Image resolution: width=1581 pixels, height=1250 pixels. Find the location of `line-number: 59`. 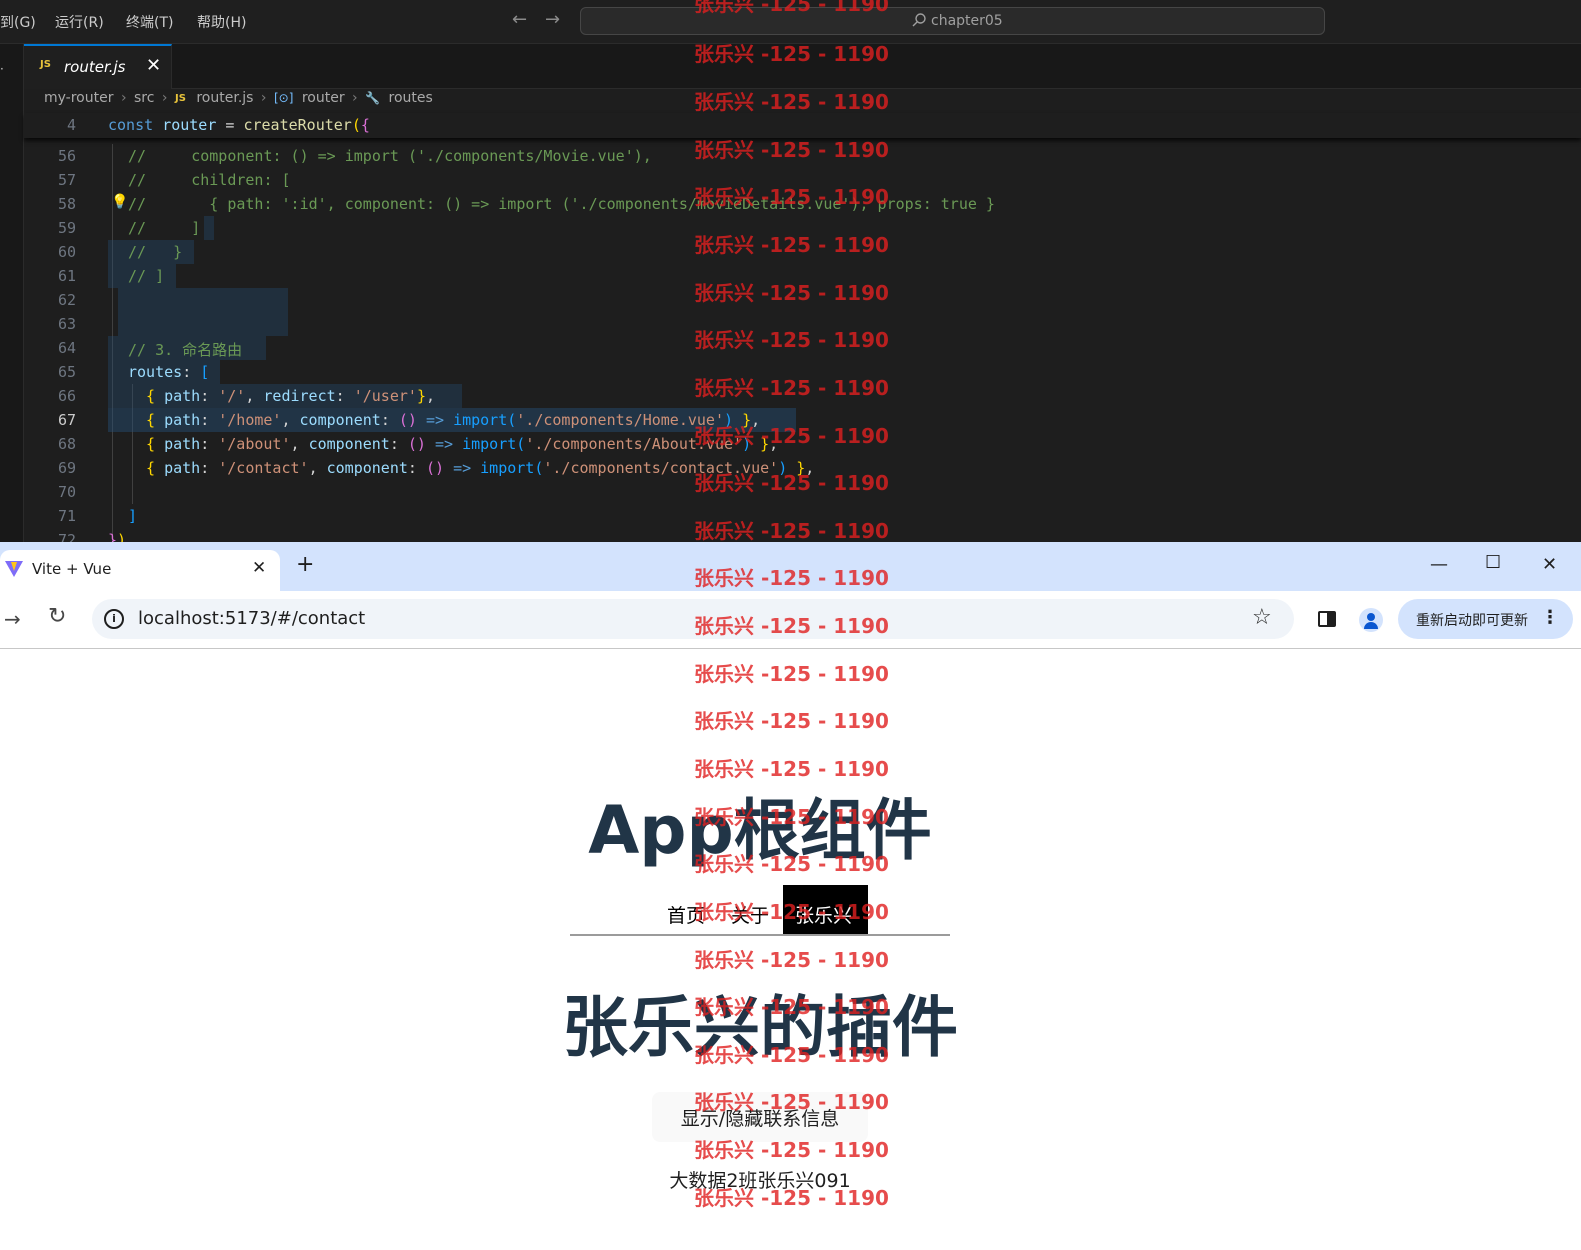

line-number: 59 is located at coordinates (66, 228).